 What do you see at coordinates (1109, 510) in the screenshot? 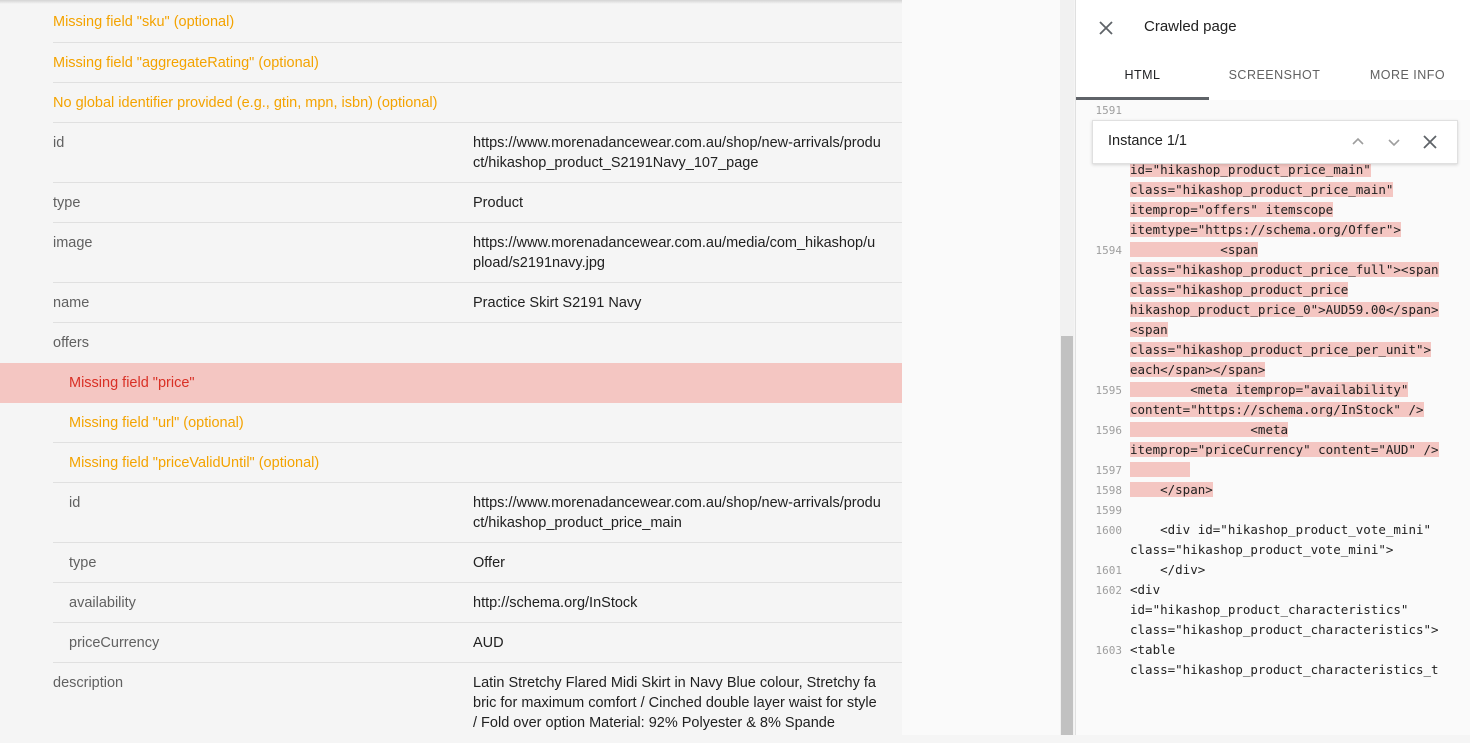
I see `line-number: 1599` at bounding box center [1109, 510].